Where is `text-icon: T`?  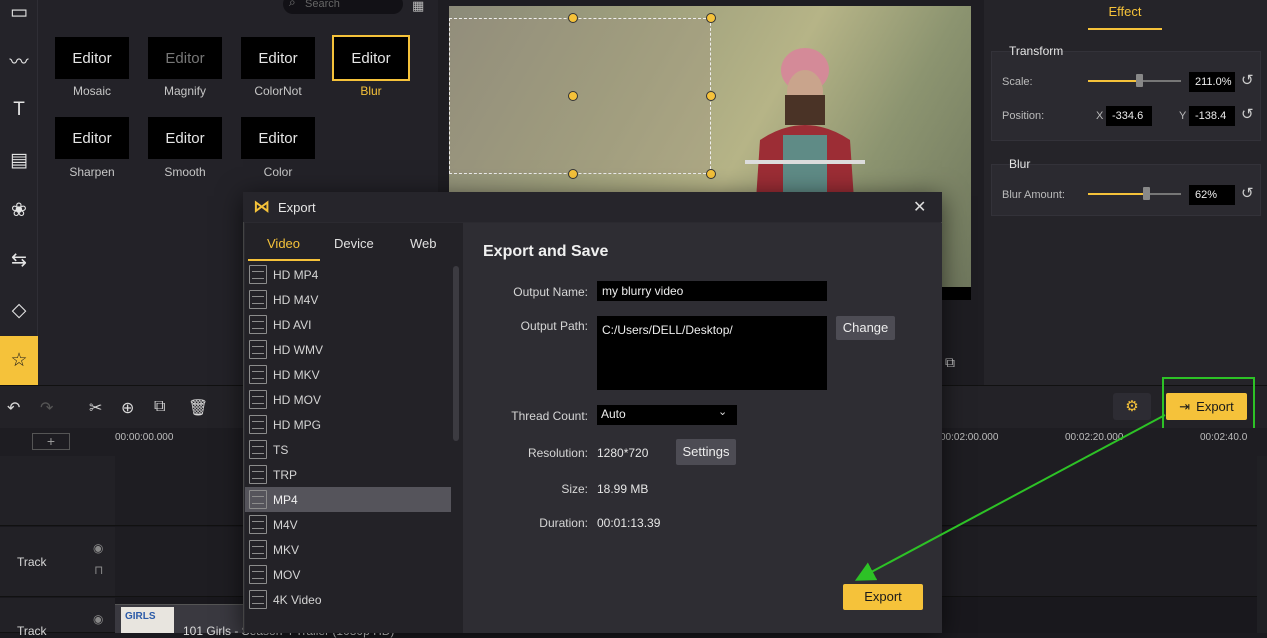
text-icon: T is located at coordinates (19, 110).